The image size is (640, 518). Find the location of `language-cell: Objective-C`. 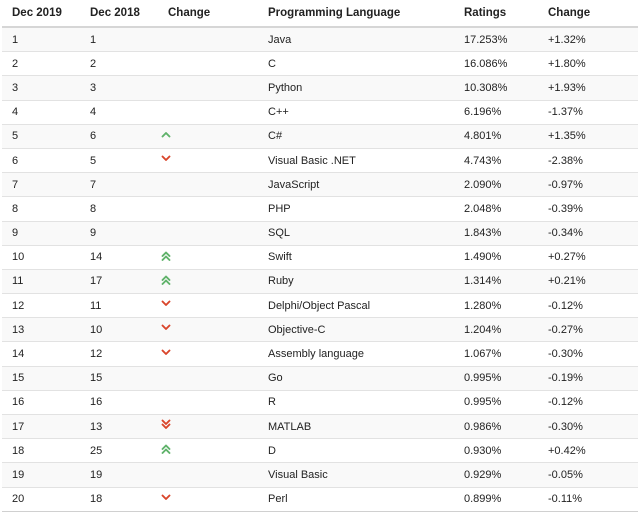

language-cell: Objective-C is located at coordinates (356, 330).